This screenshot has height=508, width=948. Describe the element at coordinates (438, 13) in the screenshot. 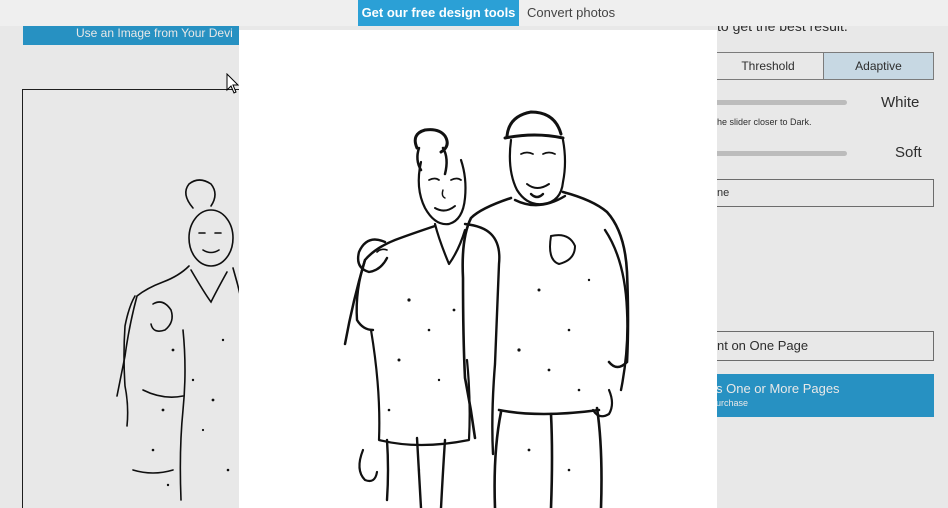

I see `free-design-tools-link: Get our free design tools` at that location.